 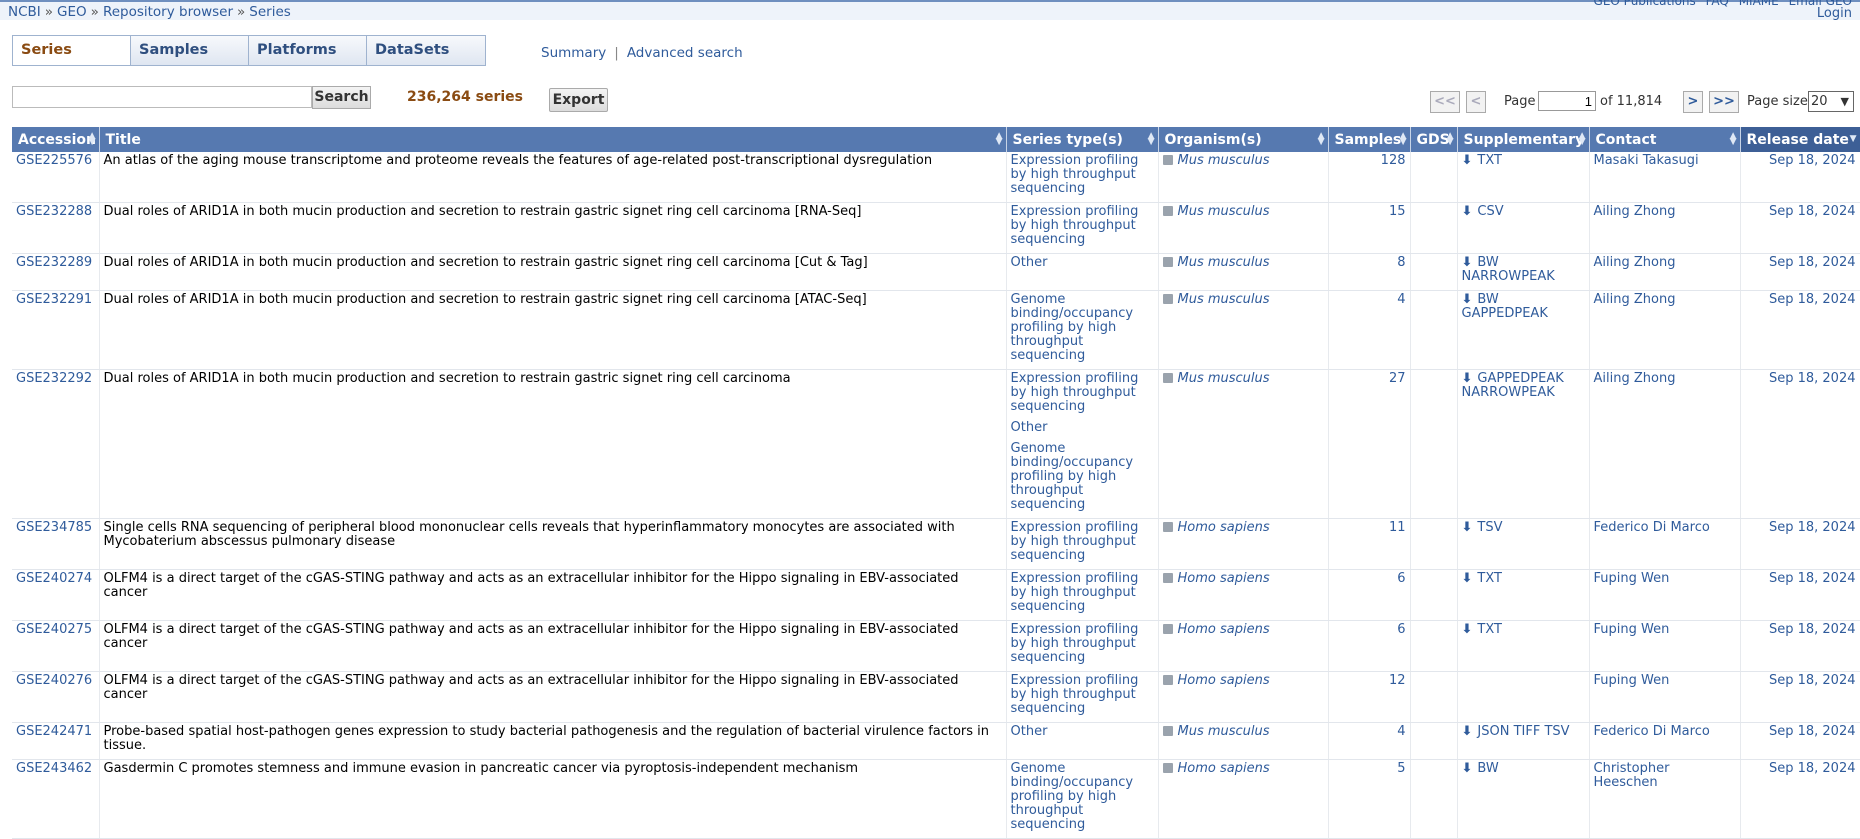 What do you see at coordinates (1632, 775) in the screenshot?
I see `contact-link: Christopher Heeschen` at bounding box center [1632, 775].